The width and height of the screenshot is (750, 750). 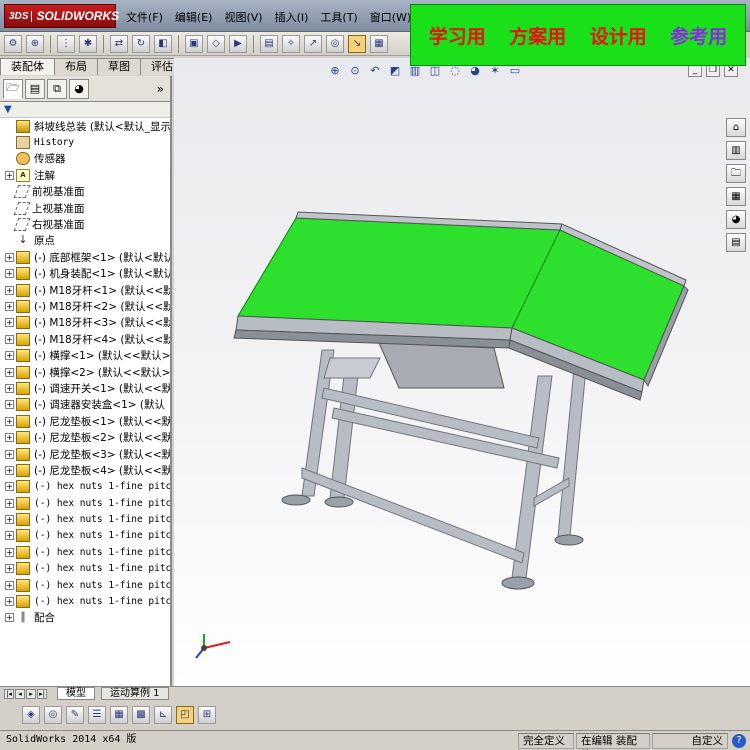 I want to click on appearance-icon: ✎, so click(x=75, y=714).